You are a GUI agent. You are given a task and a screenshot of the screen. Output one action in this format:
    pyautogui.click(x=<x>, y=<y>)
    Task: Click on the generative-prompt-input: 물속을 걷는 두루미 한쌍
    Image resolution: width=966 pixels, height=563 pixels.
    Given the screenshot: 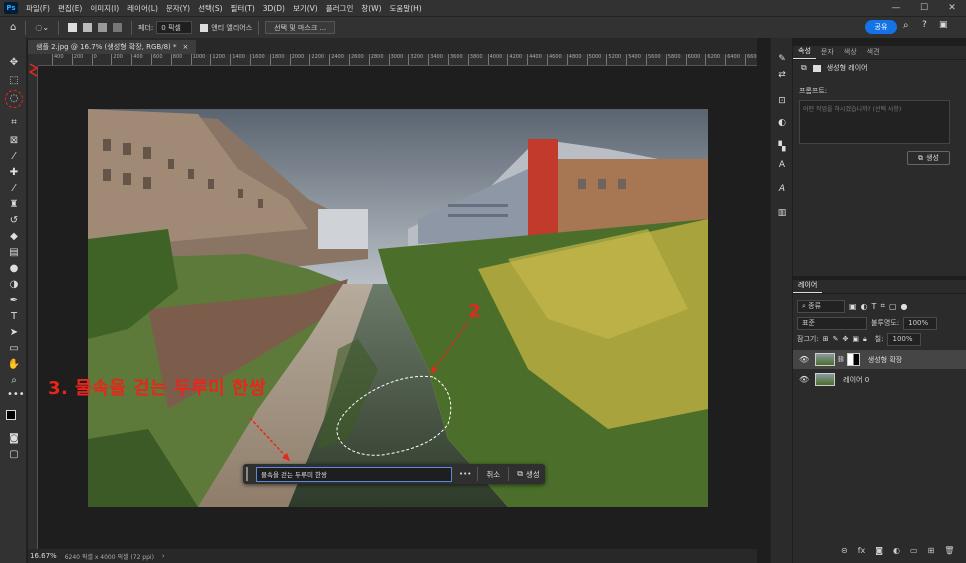 What is the action you would take?
    pyautogui.click(x=354, y=474)
    